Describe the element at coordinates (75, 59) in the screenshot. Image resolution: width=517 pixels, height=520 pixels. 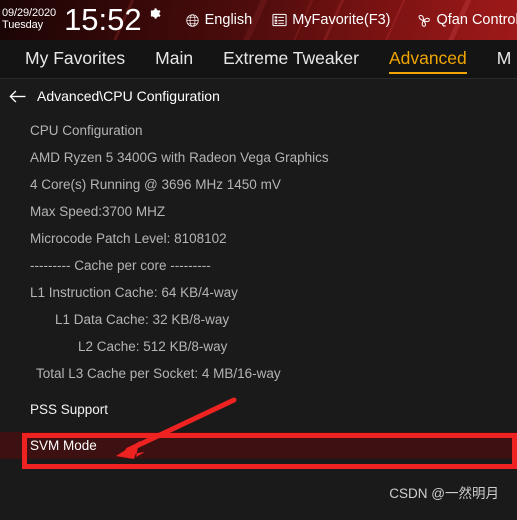
I see `tab-my-favorites: My Favorites` at that location.